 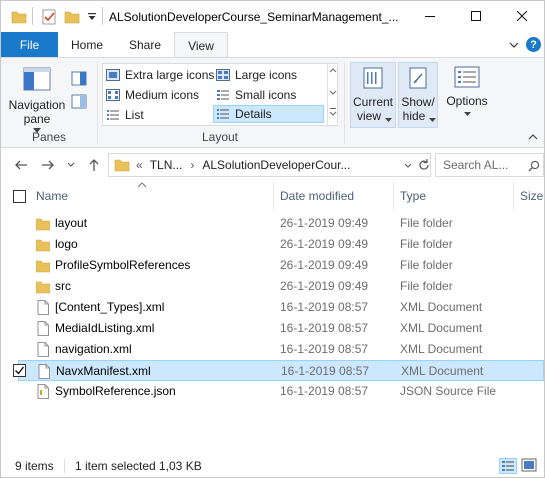 What do you see at coordinates (87, 44) in the screenshot?
I see `tab-home: Home` at bounding box center [87, 44].